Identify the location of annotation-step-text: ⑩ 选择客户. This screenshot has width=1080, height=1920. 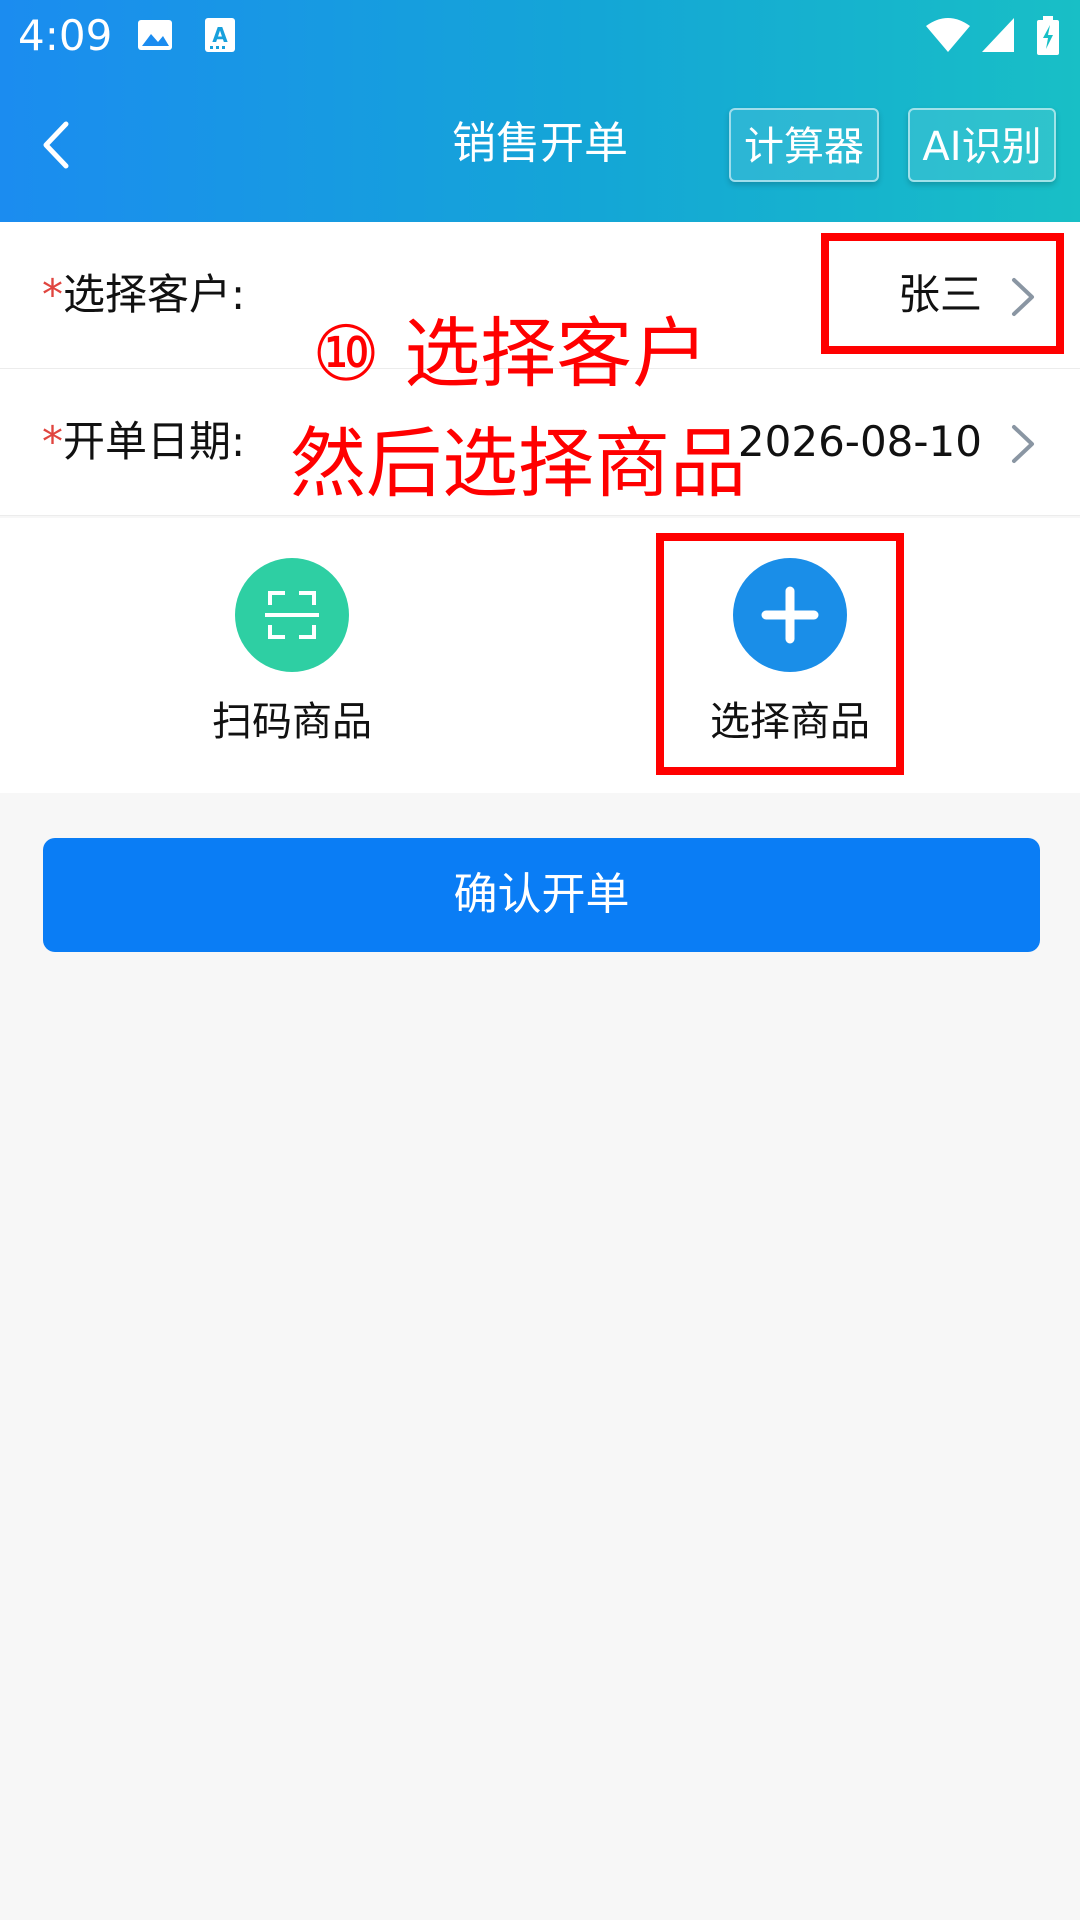
(510, 353).